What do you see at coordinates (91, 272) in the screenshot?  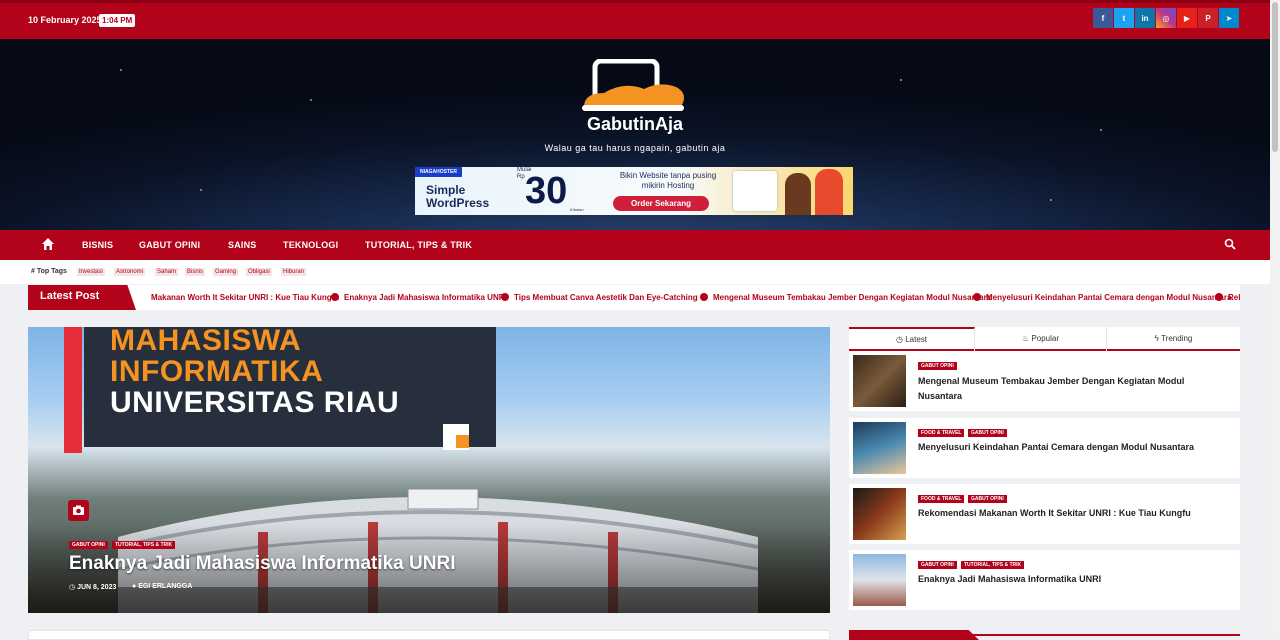 I see `tag-investasi: Investasi` at bounding box center [91, 272].